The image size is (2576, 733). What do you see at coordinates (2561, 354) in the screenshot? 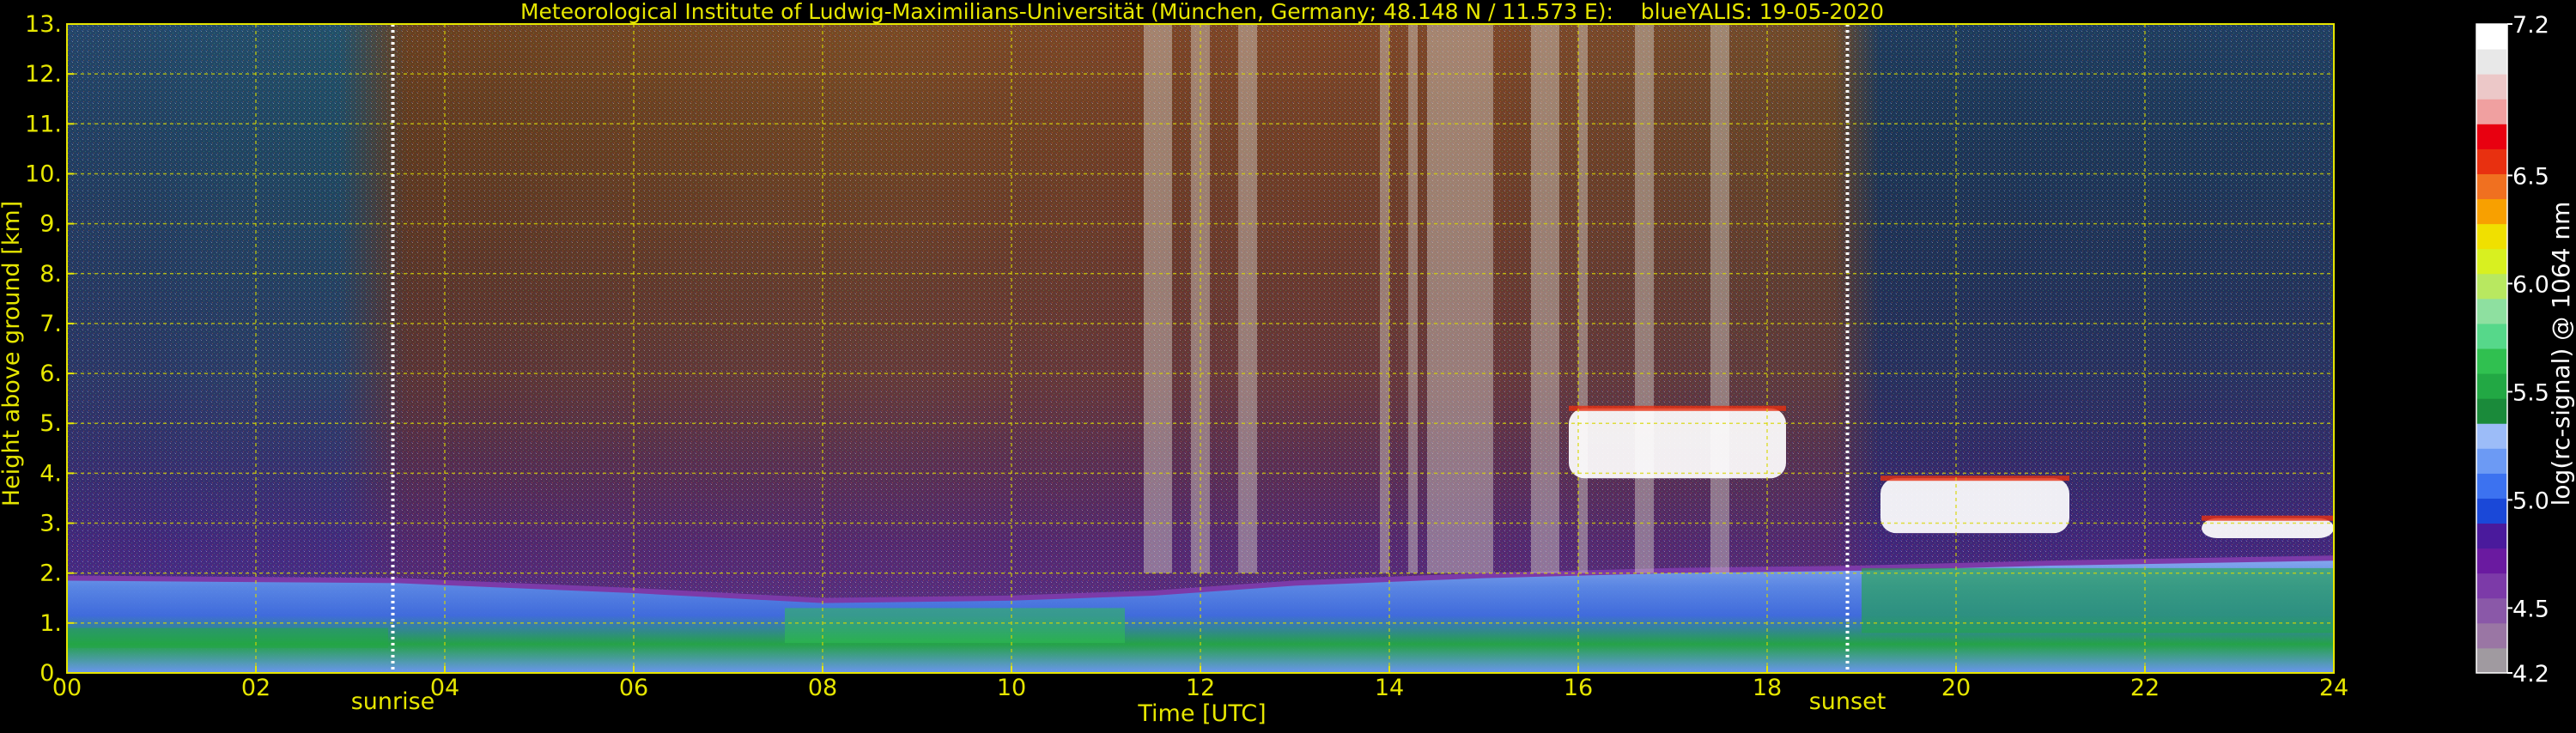
I see `colorbar-label: log(rc-signal) @ 1064 nm` at bounding box center [2561, 354].